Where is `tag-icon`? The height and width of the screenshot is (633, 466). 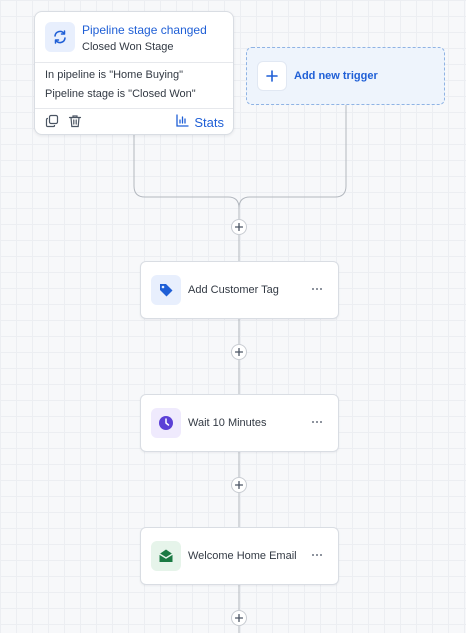
tag-icon is located at coordinates (166, 290).